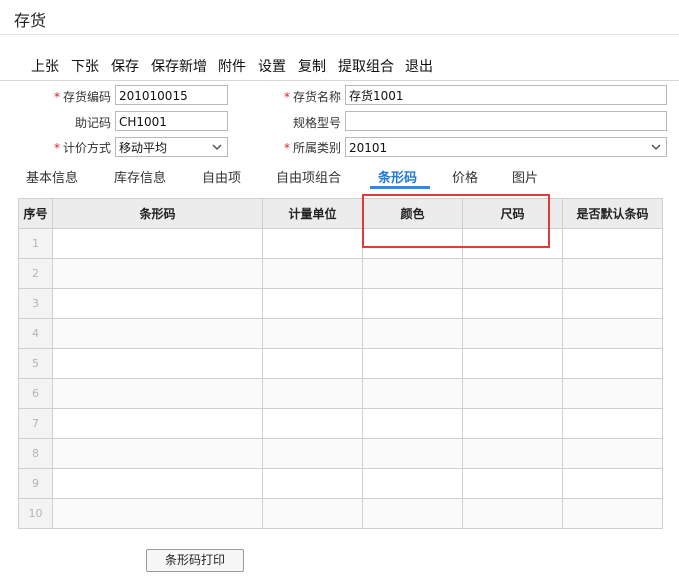 The image size is (679, 580). I want to click on tab-bar: 基本信息 库存信息 自由项 自由项组合 条形码 价格 图片, so click(339, 178).